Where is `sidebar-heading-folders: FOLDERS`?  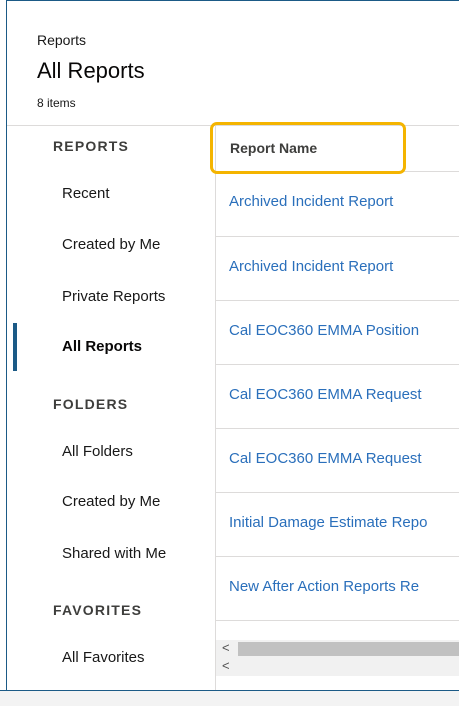 sidebar-heading-folders: FOLDERS is located at coordinates (91, 404).